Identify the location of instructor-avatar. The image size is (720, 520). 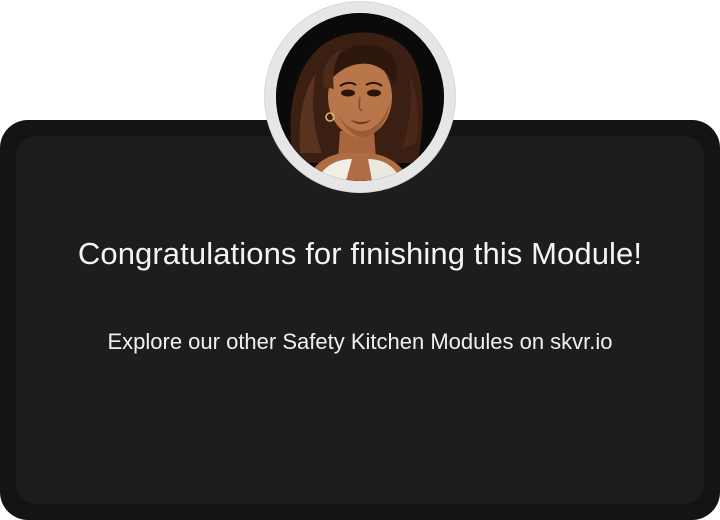
(360, 97).